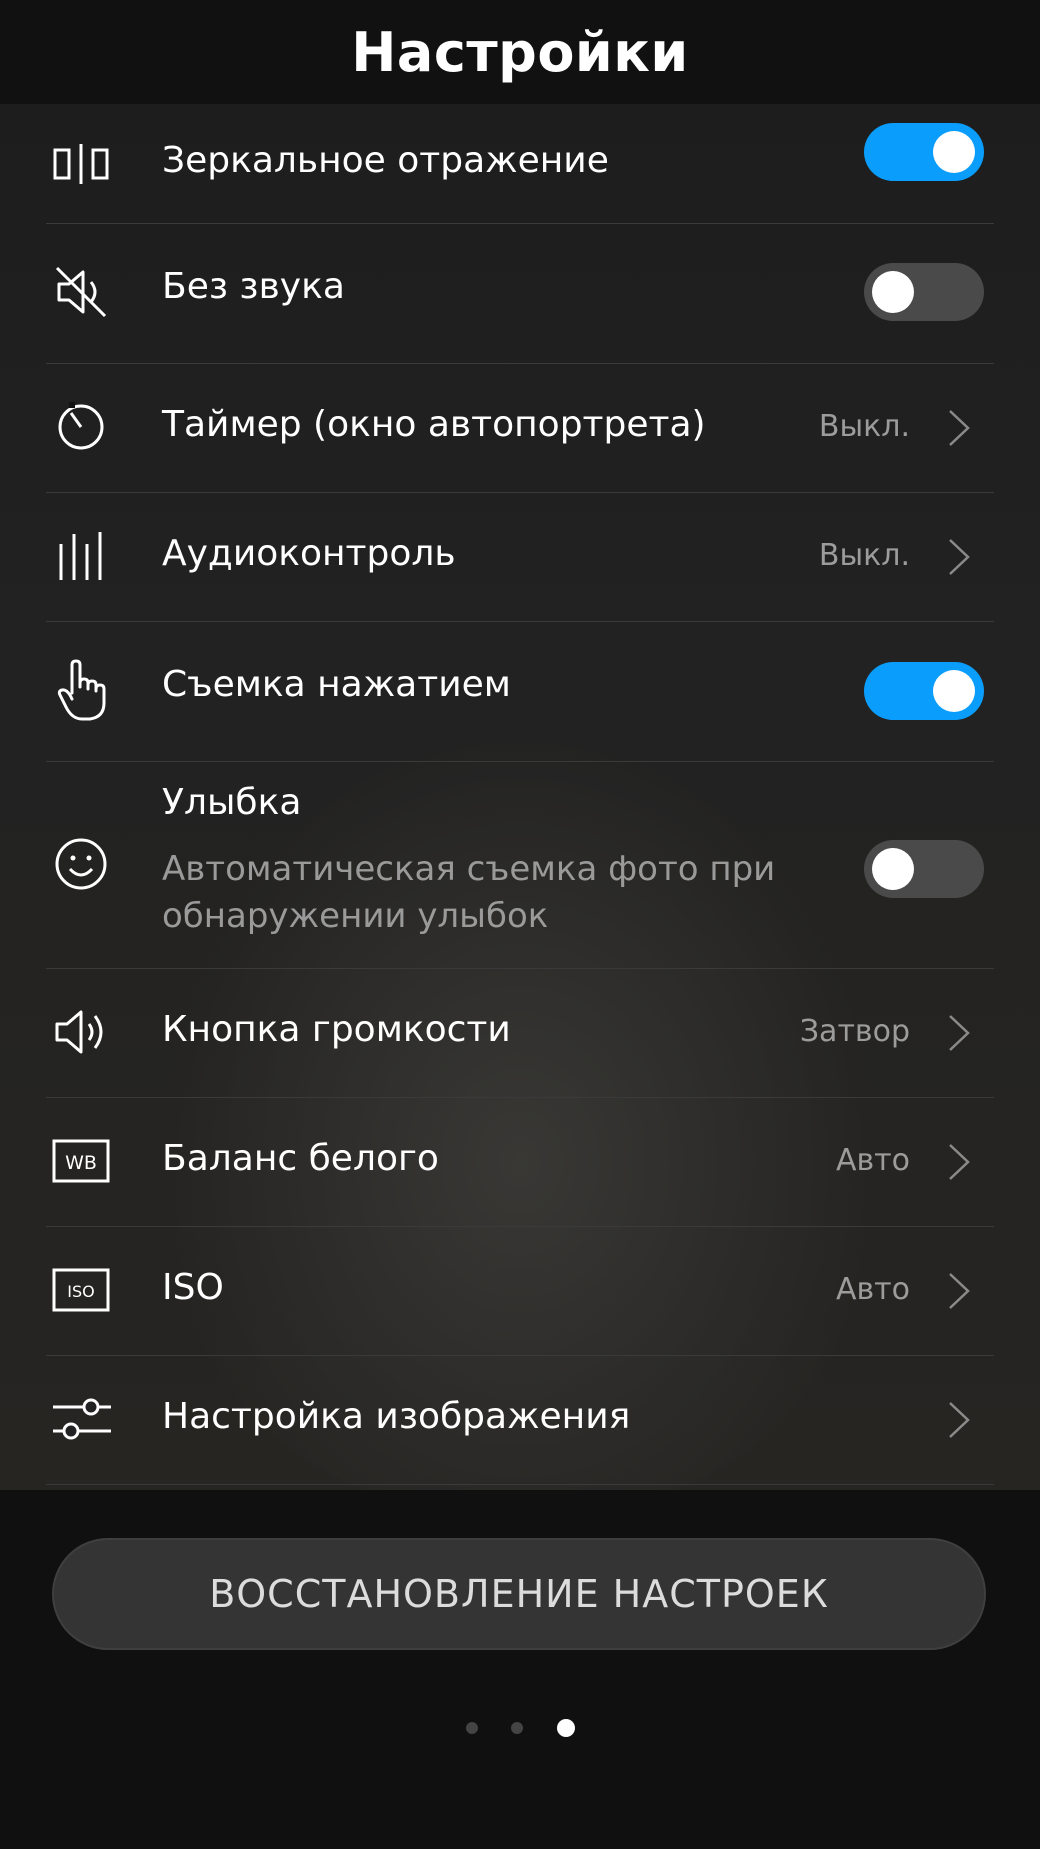  Describe the element at coordinates (520, 557) in the screenshot. I see `setting-audio-control-row: Аудиоконтроль Выкл.` at that location.